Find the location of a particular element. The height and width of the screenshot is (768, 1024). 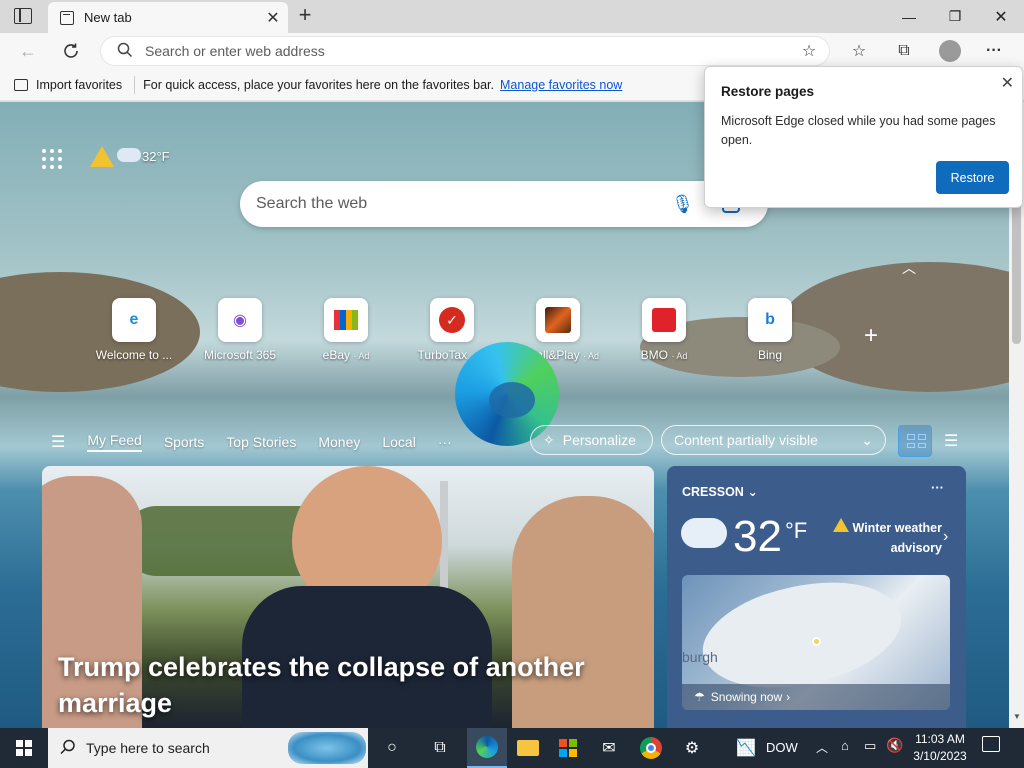

new-tab-button: + is located at coordinates (305, 16).